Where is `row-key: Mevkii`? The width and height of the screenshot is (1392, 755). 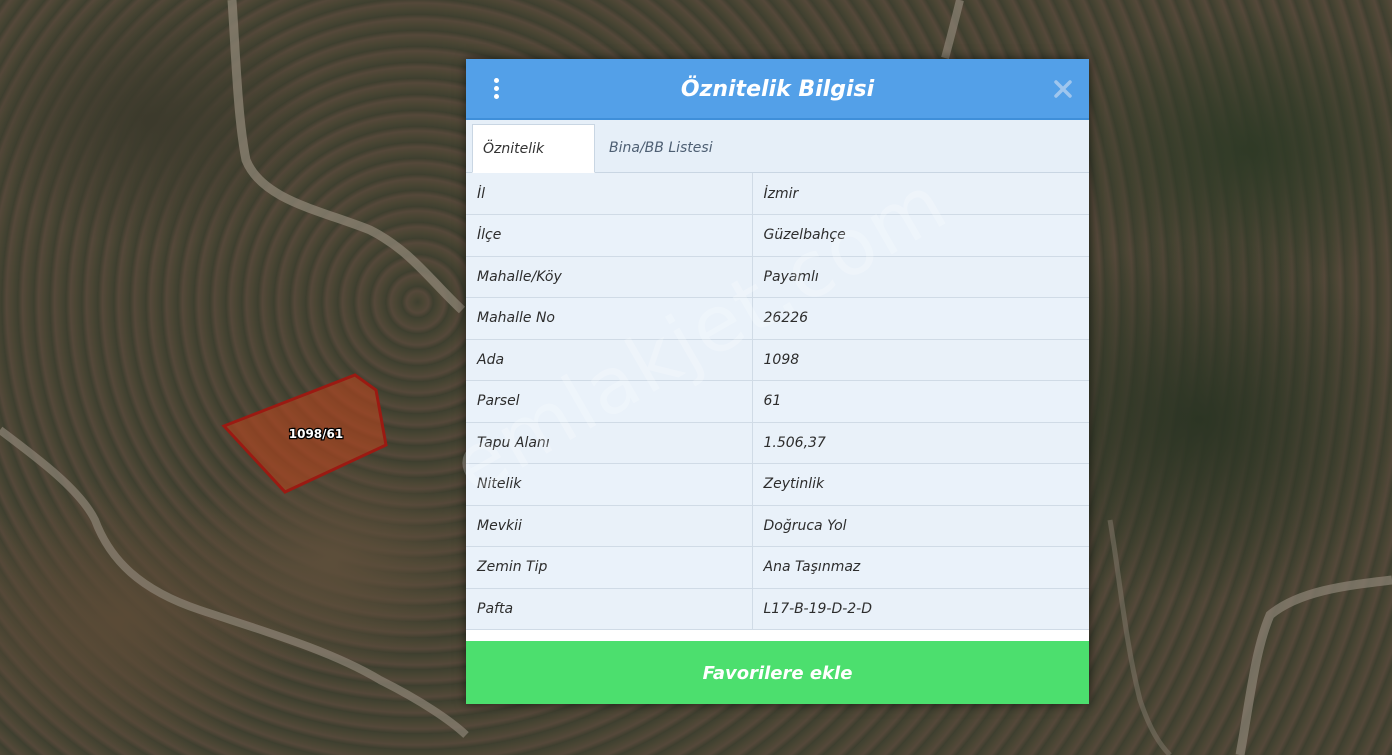 row-key: Mevkii is located at coordinates (609, 526).